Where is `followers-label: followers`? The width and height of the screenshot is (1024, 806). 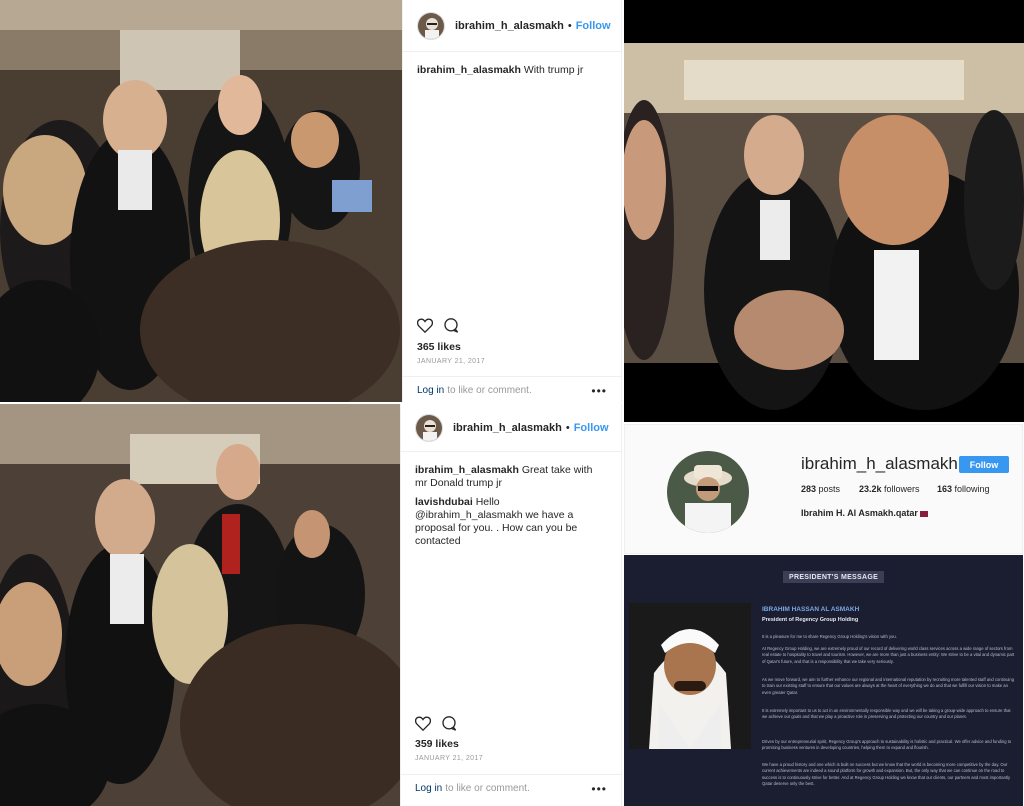
followers-label: followers is located at coordinates (902, 489).